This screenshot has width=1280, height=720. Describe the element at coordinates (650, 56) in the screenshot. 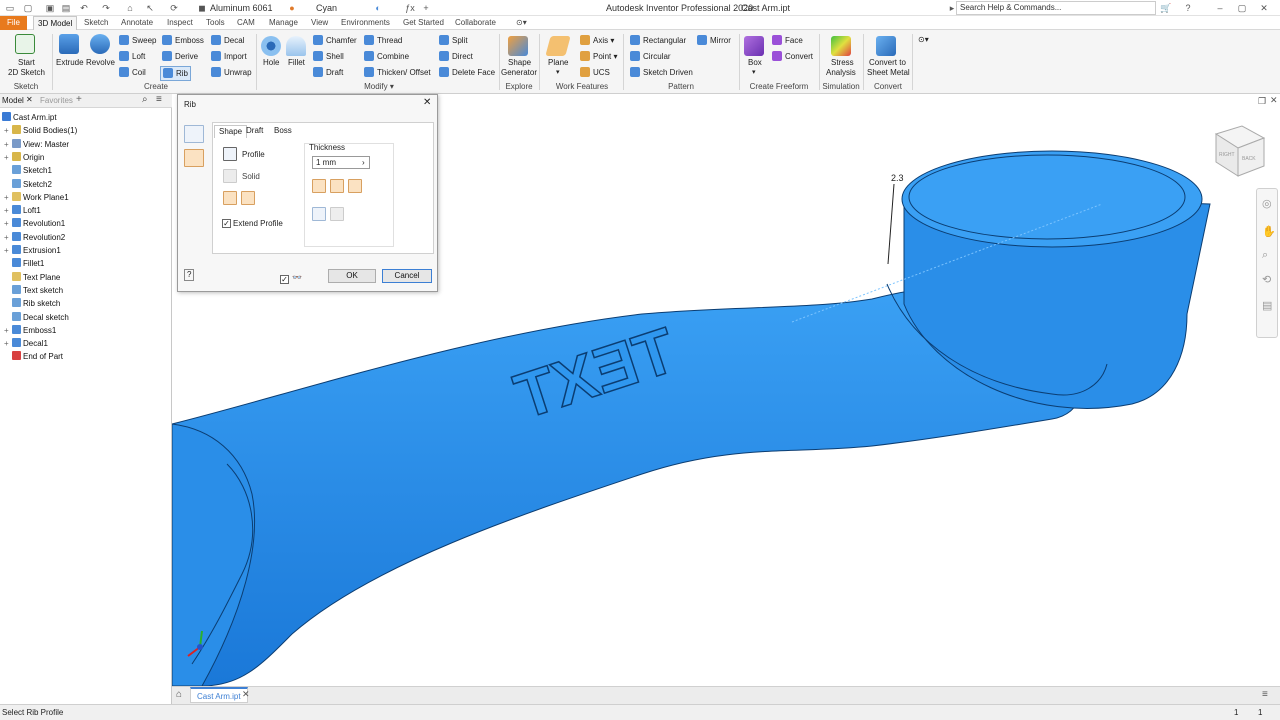

I see `circular-button: Circular` at that location.